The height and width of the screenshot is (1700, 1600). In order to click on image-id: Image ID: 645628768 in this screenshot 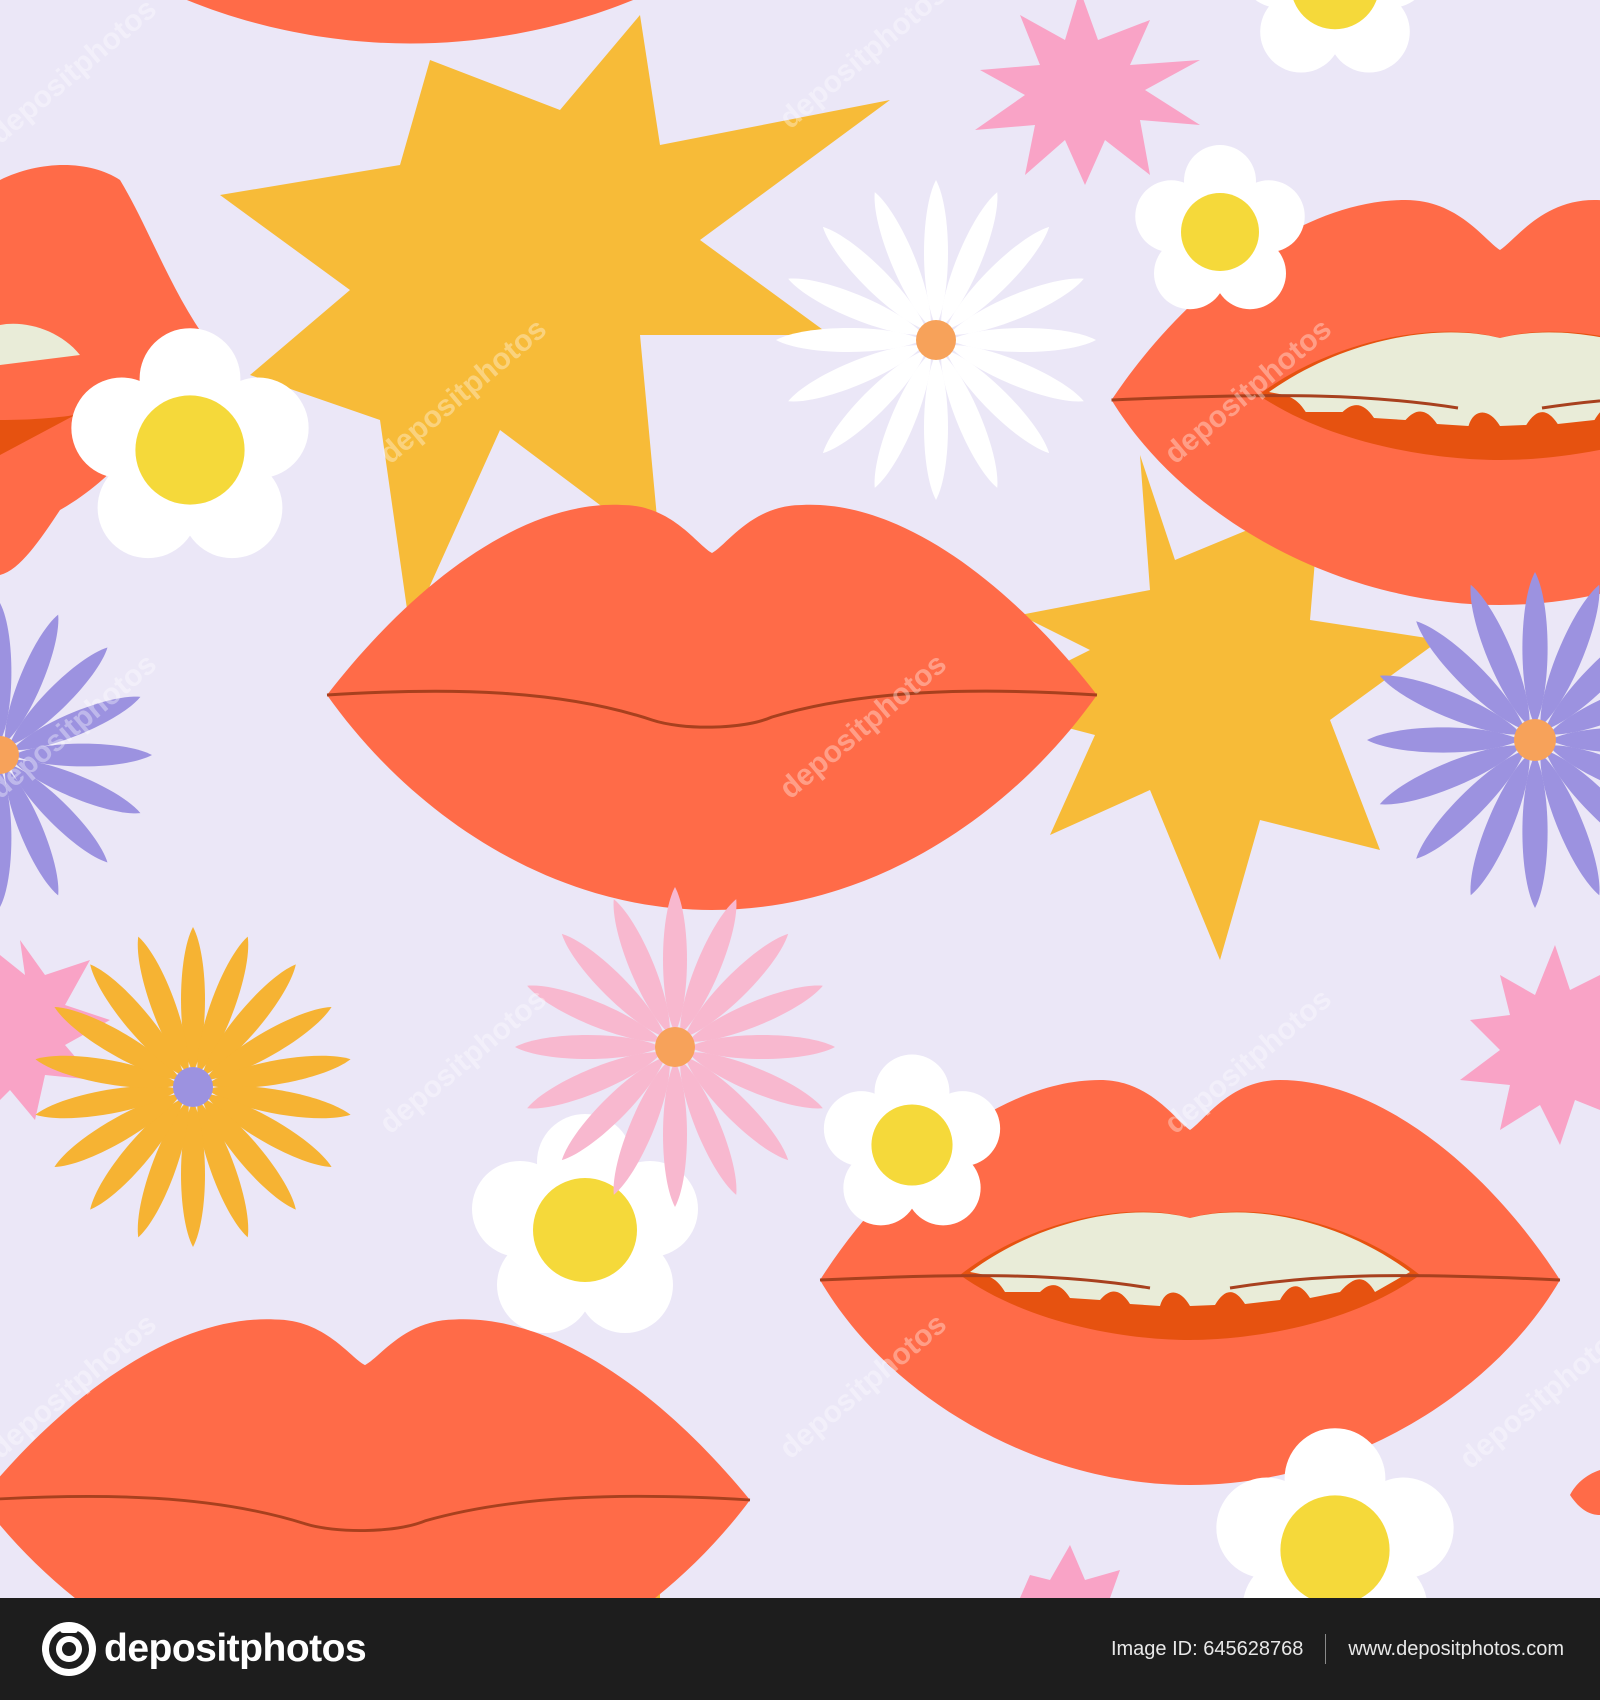, I will do `click(1207, 1648)`.